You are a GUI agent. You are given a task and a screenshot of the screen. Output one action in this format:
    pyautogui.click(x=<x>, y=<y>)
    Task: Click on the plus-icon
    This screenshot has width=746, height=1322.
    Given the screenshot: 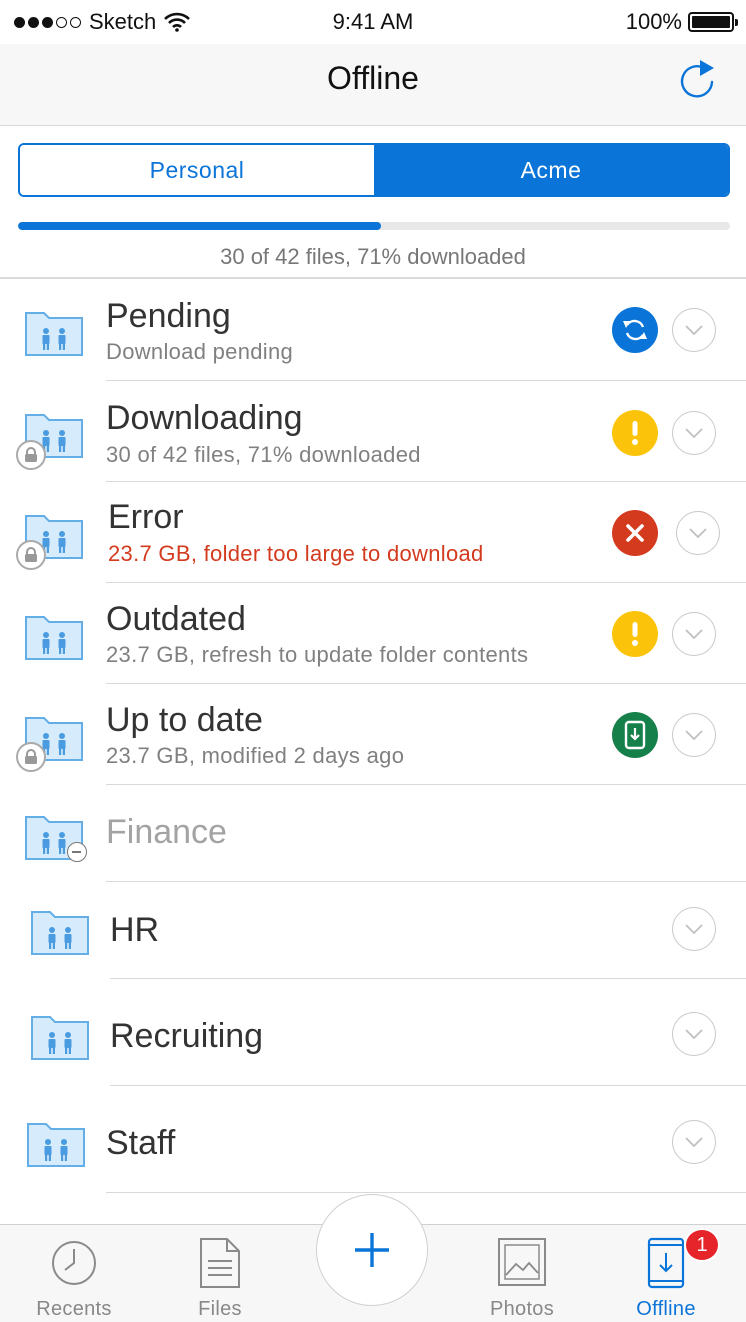 What is the action you would take?
    pyautogui.click(x=372, y=1250)
    